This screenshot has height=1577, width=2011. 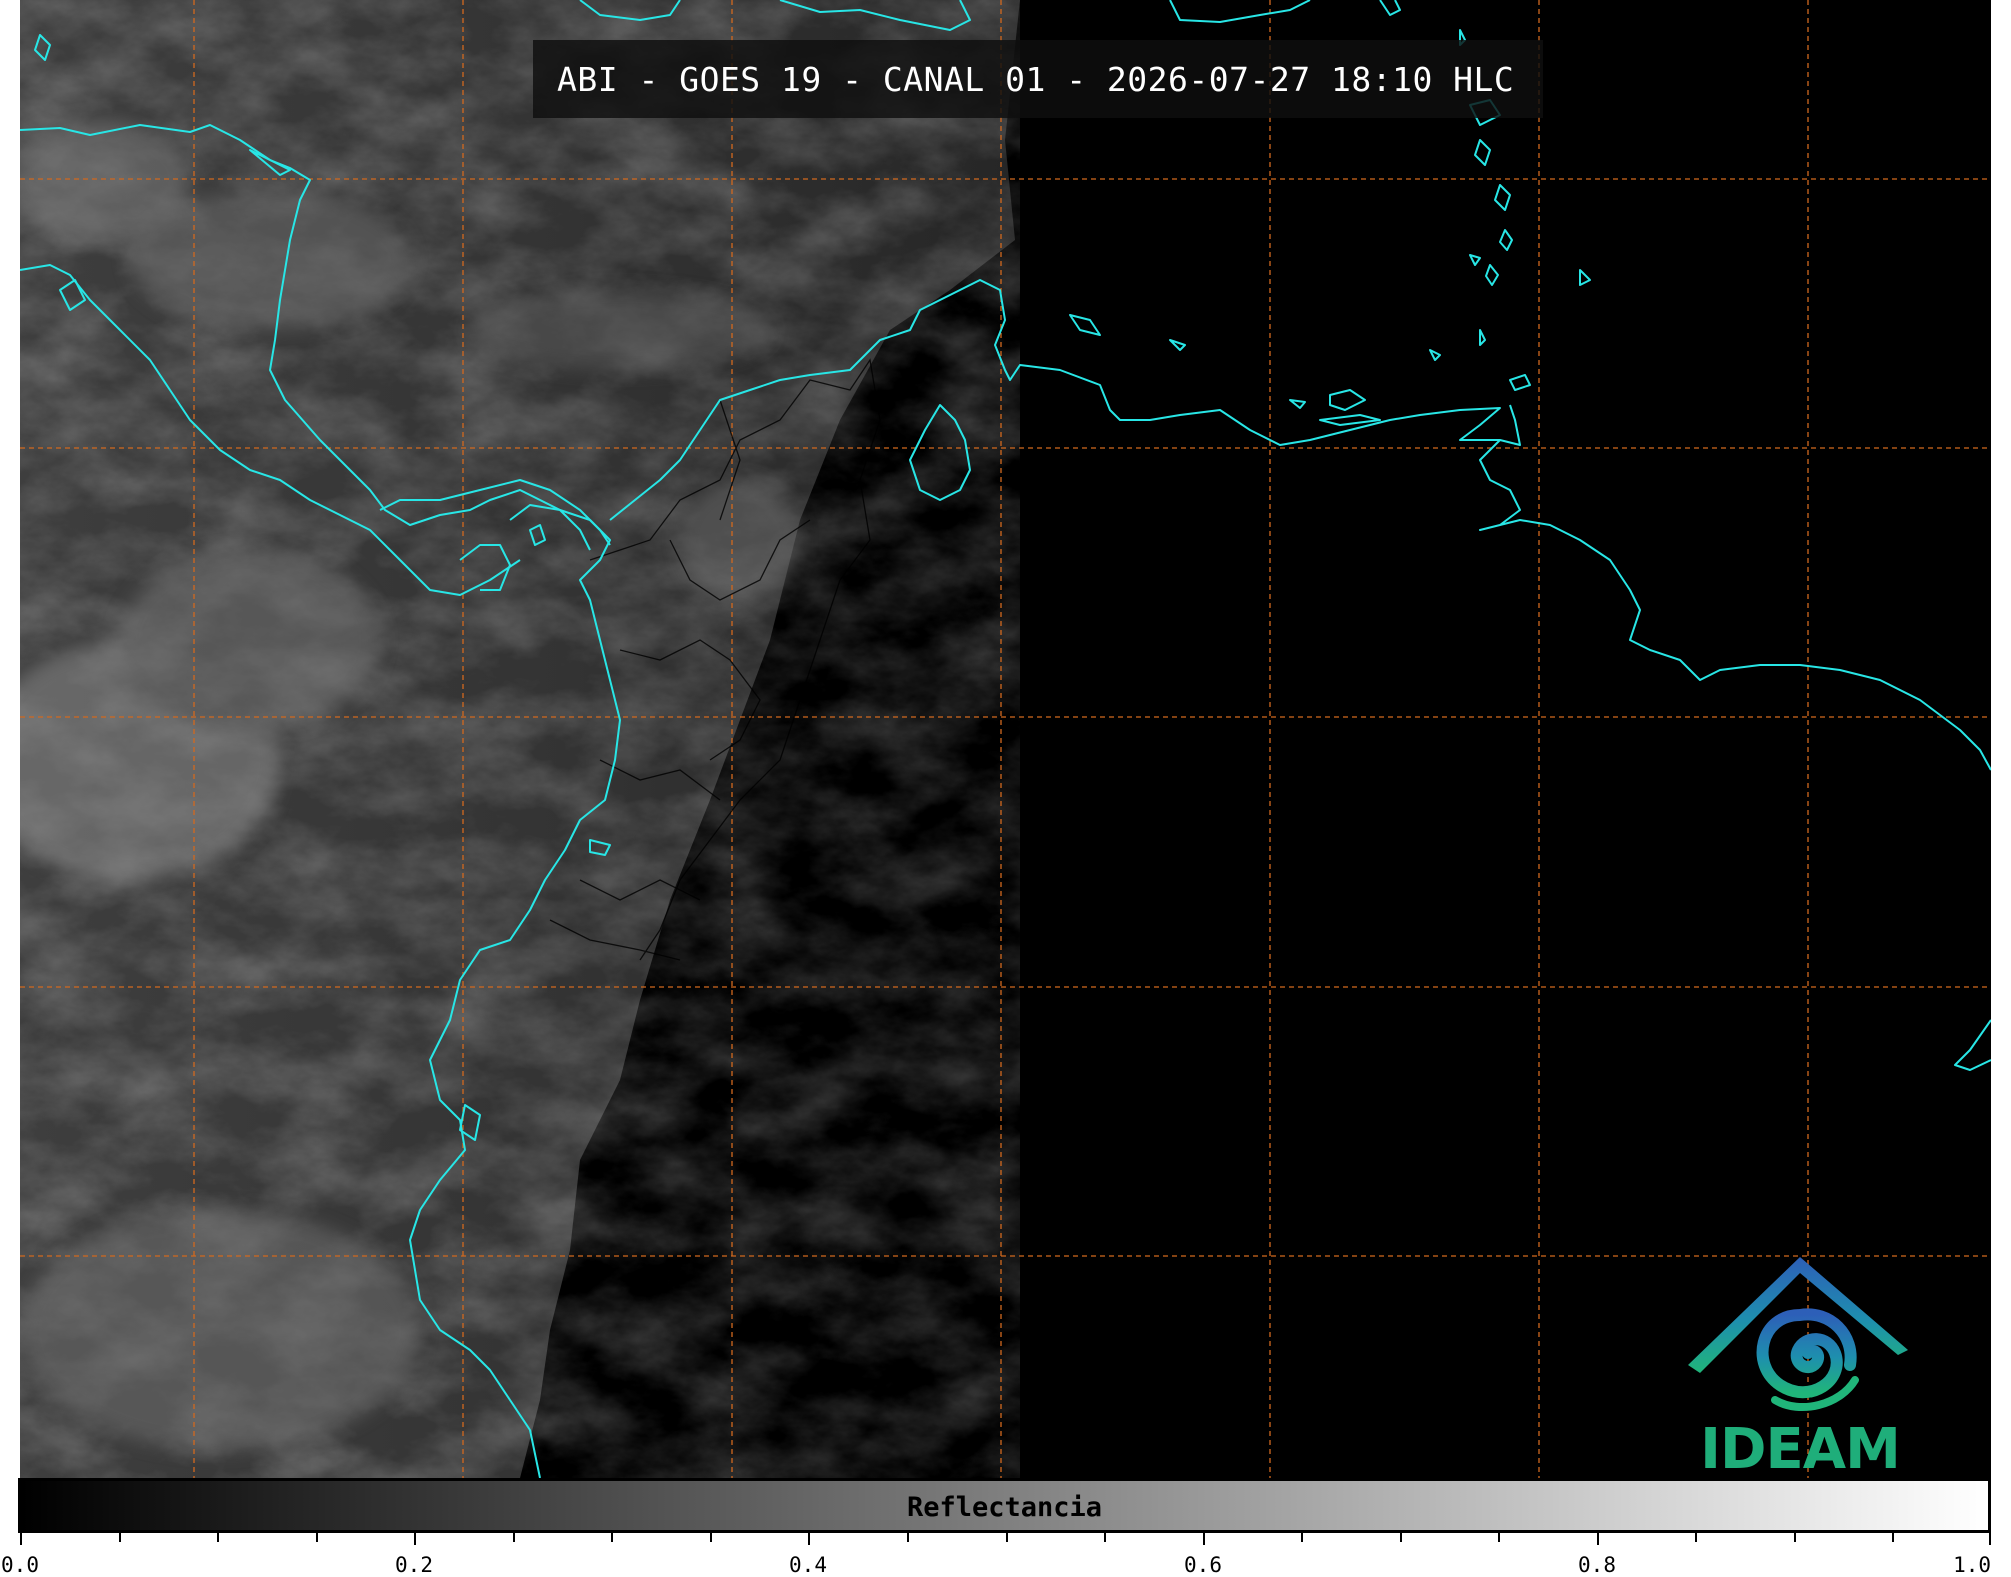 I want to click on colorbar-tick-label: 0.4, so click(x=808, y=1565).